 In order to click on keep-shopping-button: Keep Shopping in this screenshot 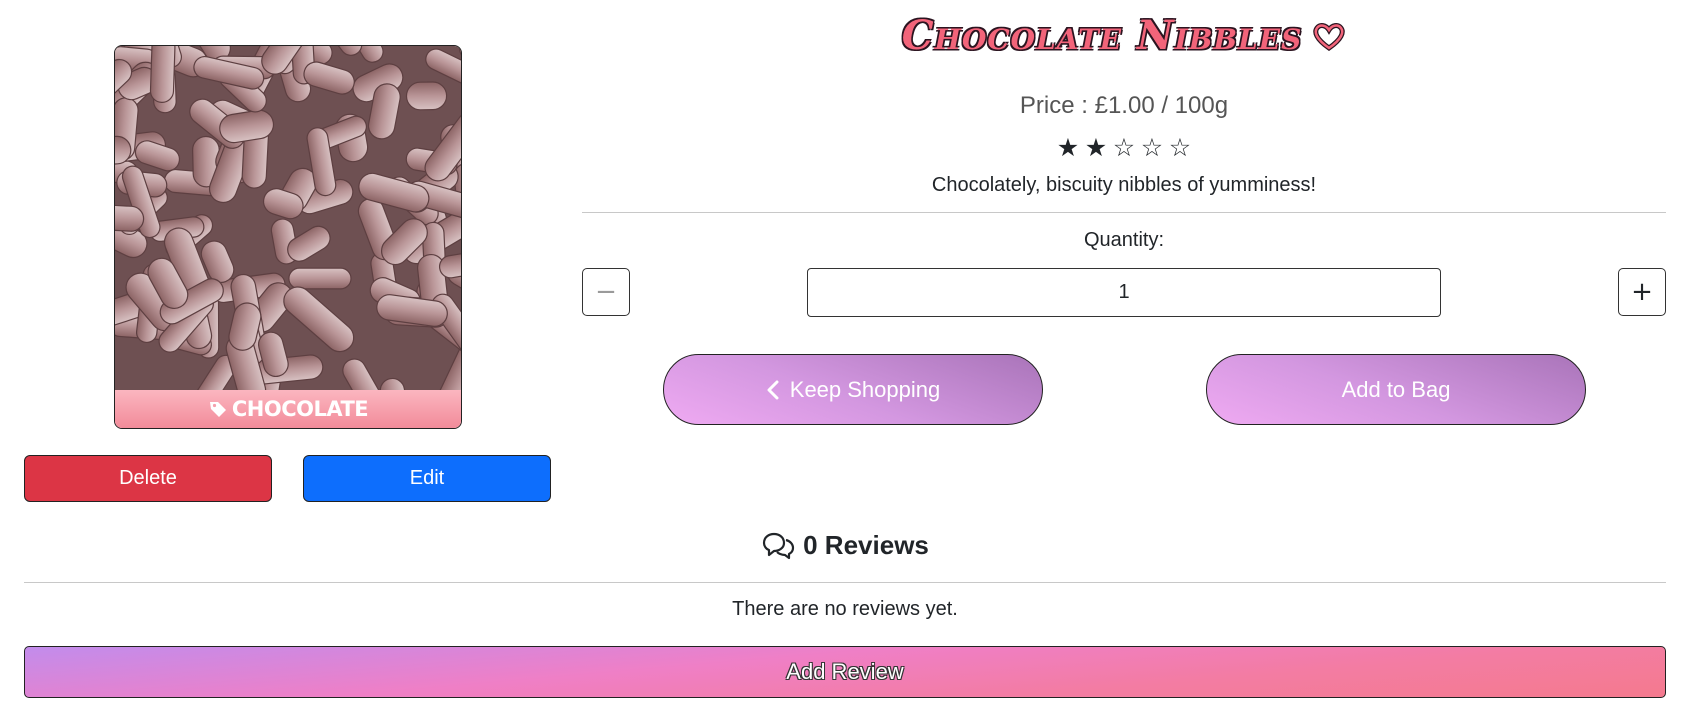, I will do `click(853, 389)`.